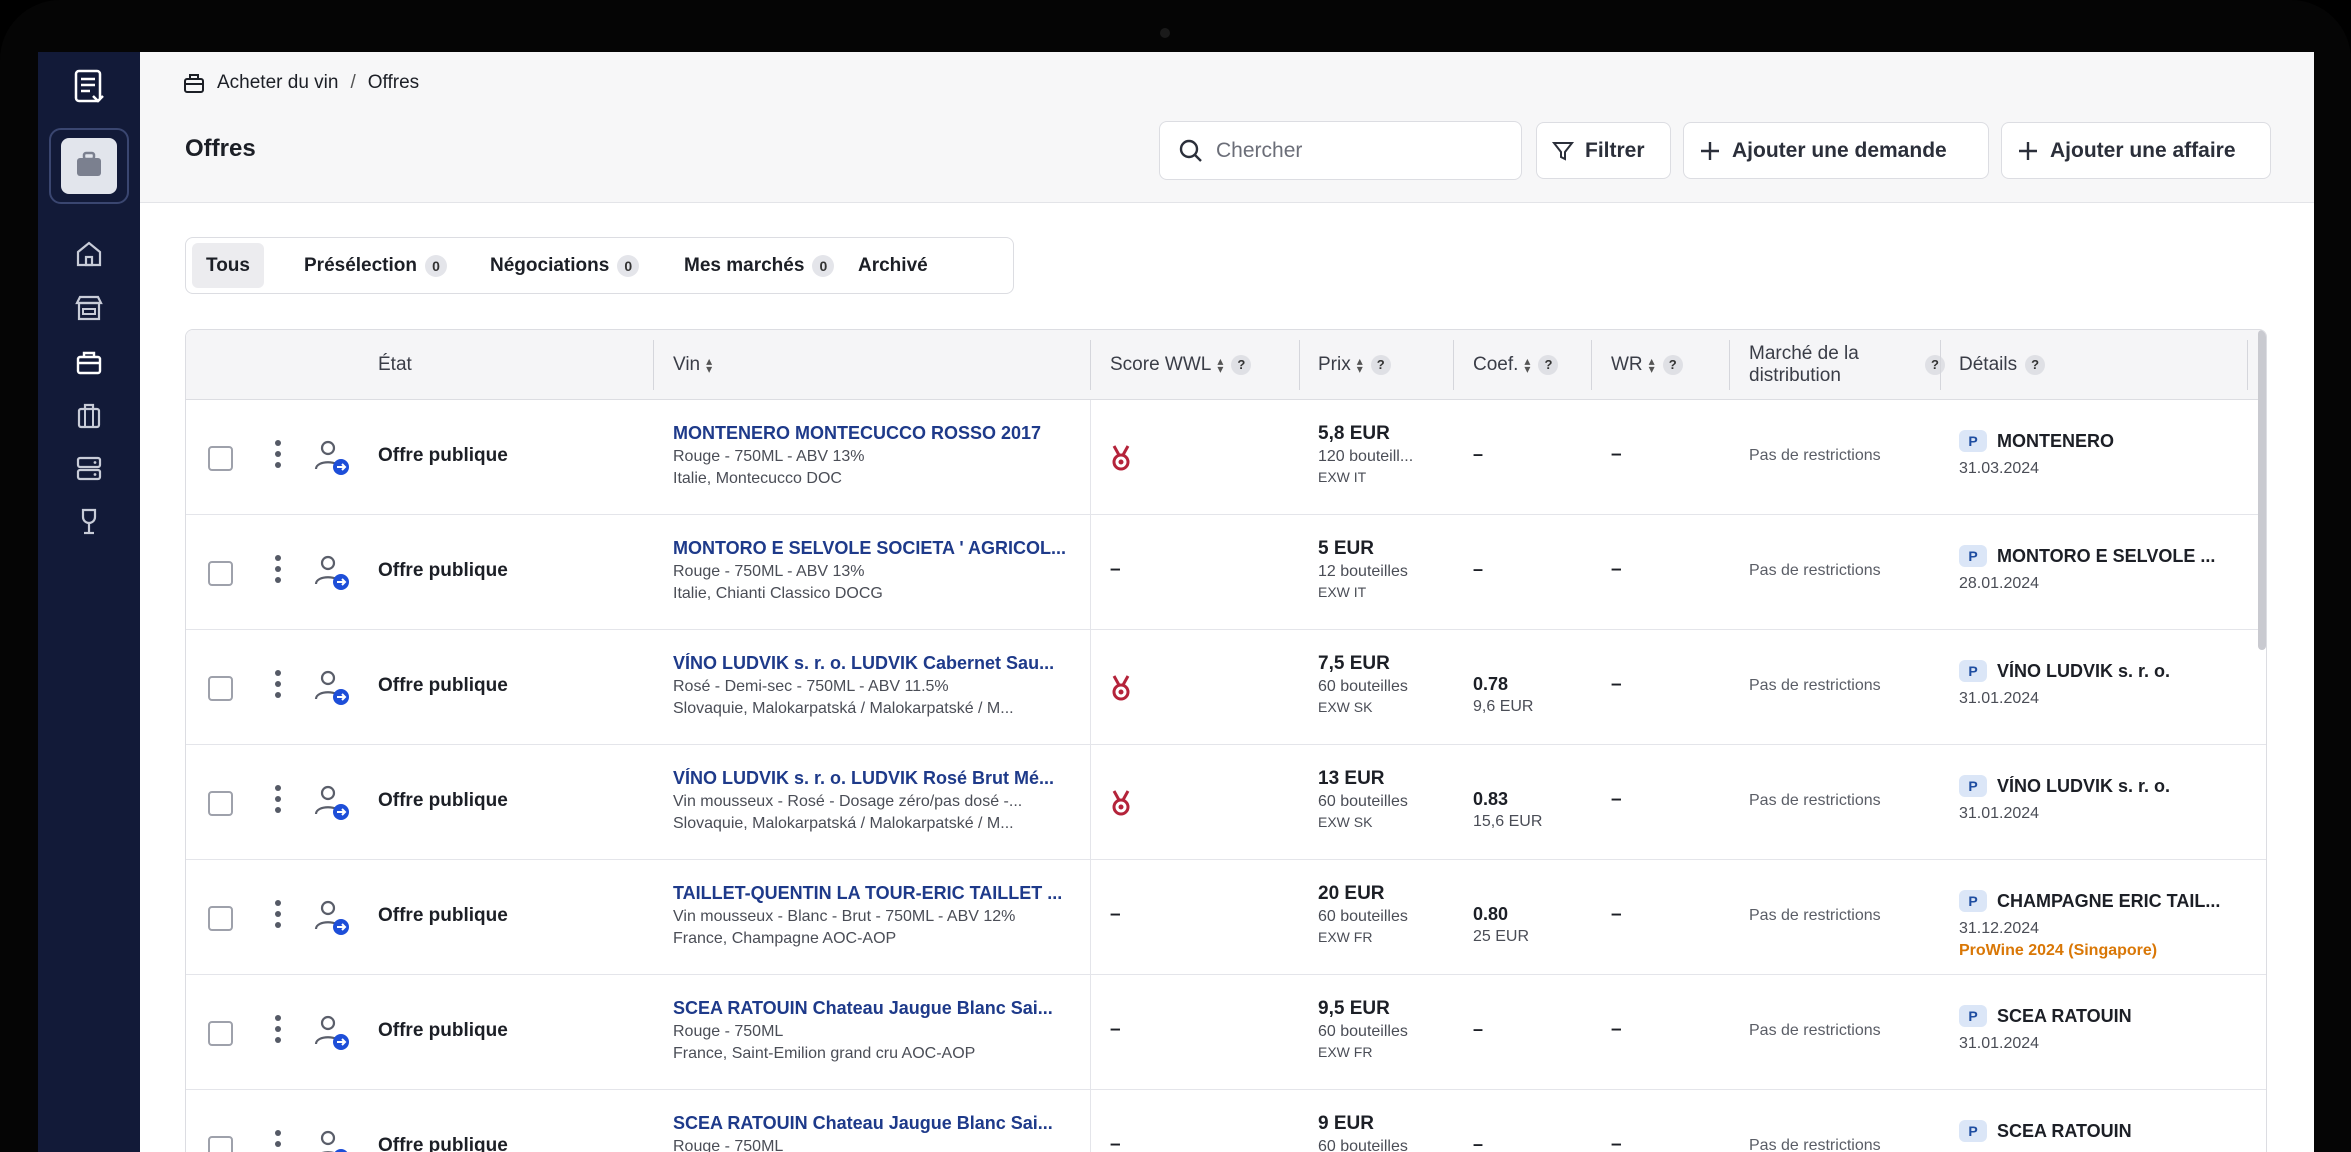 Image resolution: width=2351 pixels, height=1152 pixels. Describe the element at coordinates (89, 468) in the screenshot. I see `server-icon` at that location.